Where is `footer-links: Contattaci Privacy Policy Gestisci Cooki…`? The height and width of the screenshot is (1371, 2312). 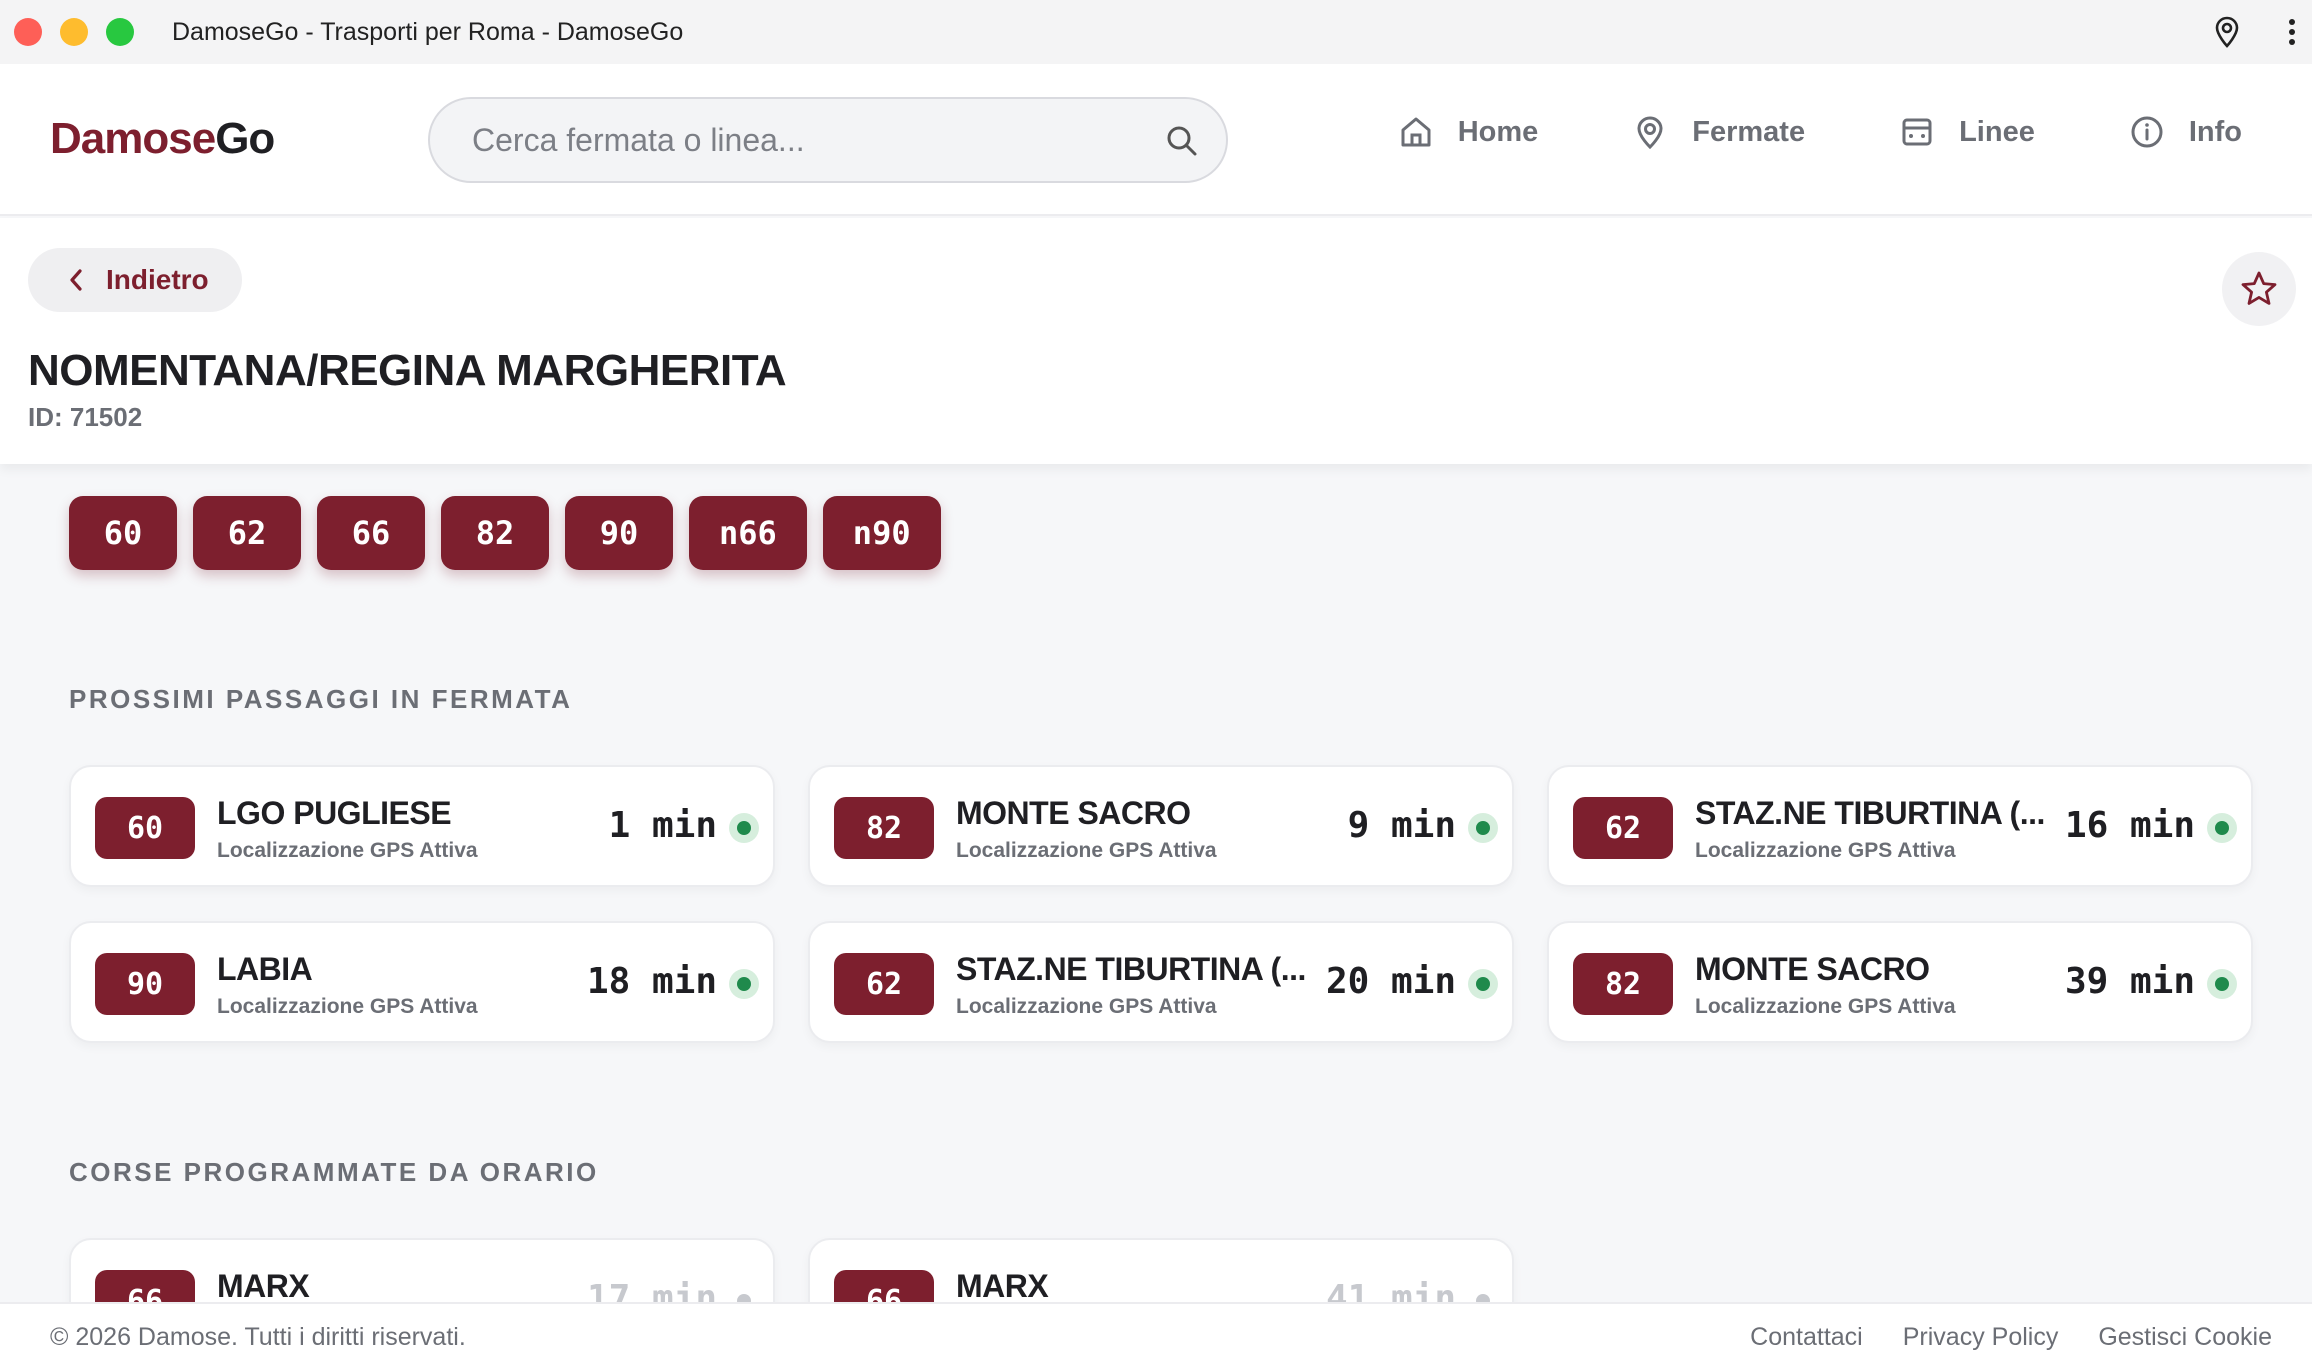
footer-links: Contattaci Privacy Policy Gestisci Cooki… is located at coordinates (2011, 1337).